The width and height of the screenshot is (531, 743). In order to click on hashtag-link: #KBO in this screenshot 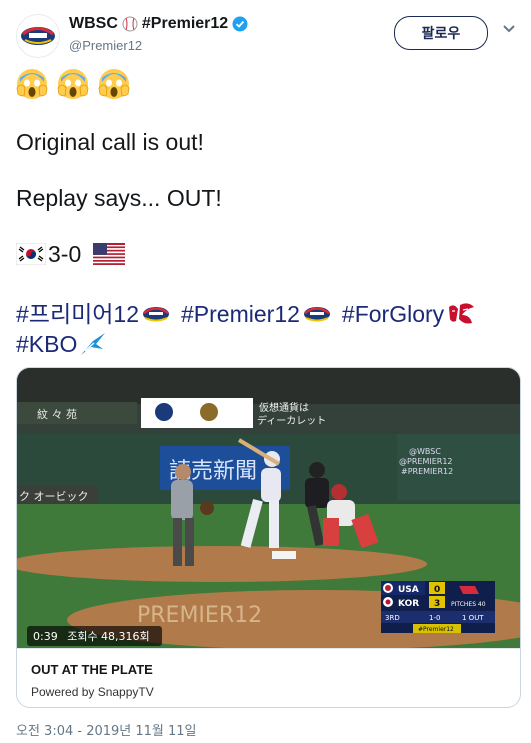, I will do `click(46, 344)`.